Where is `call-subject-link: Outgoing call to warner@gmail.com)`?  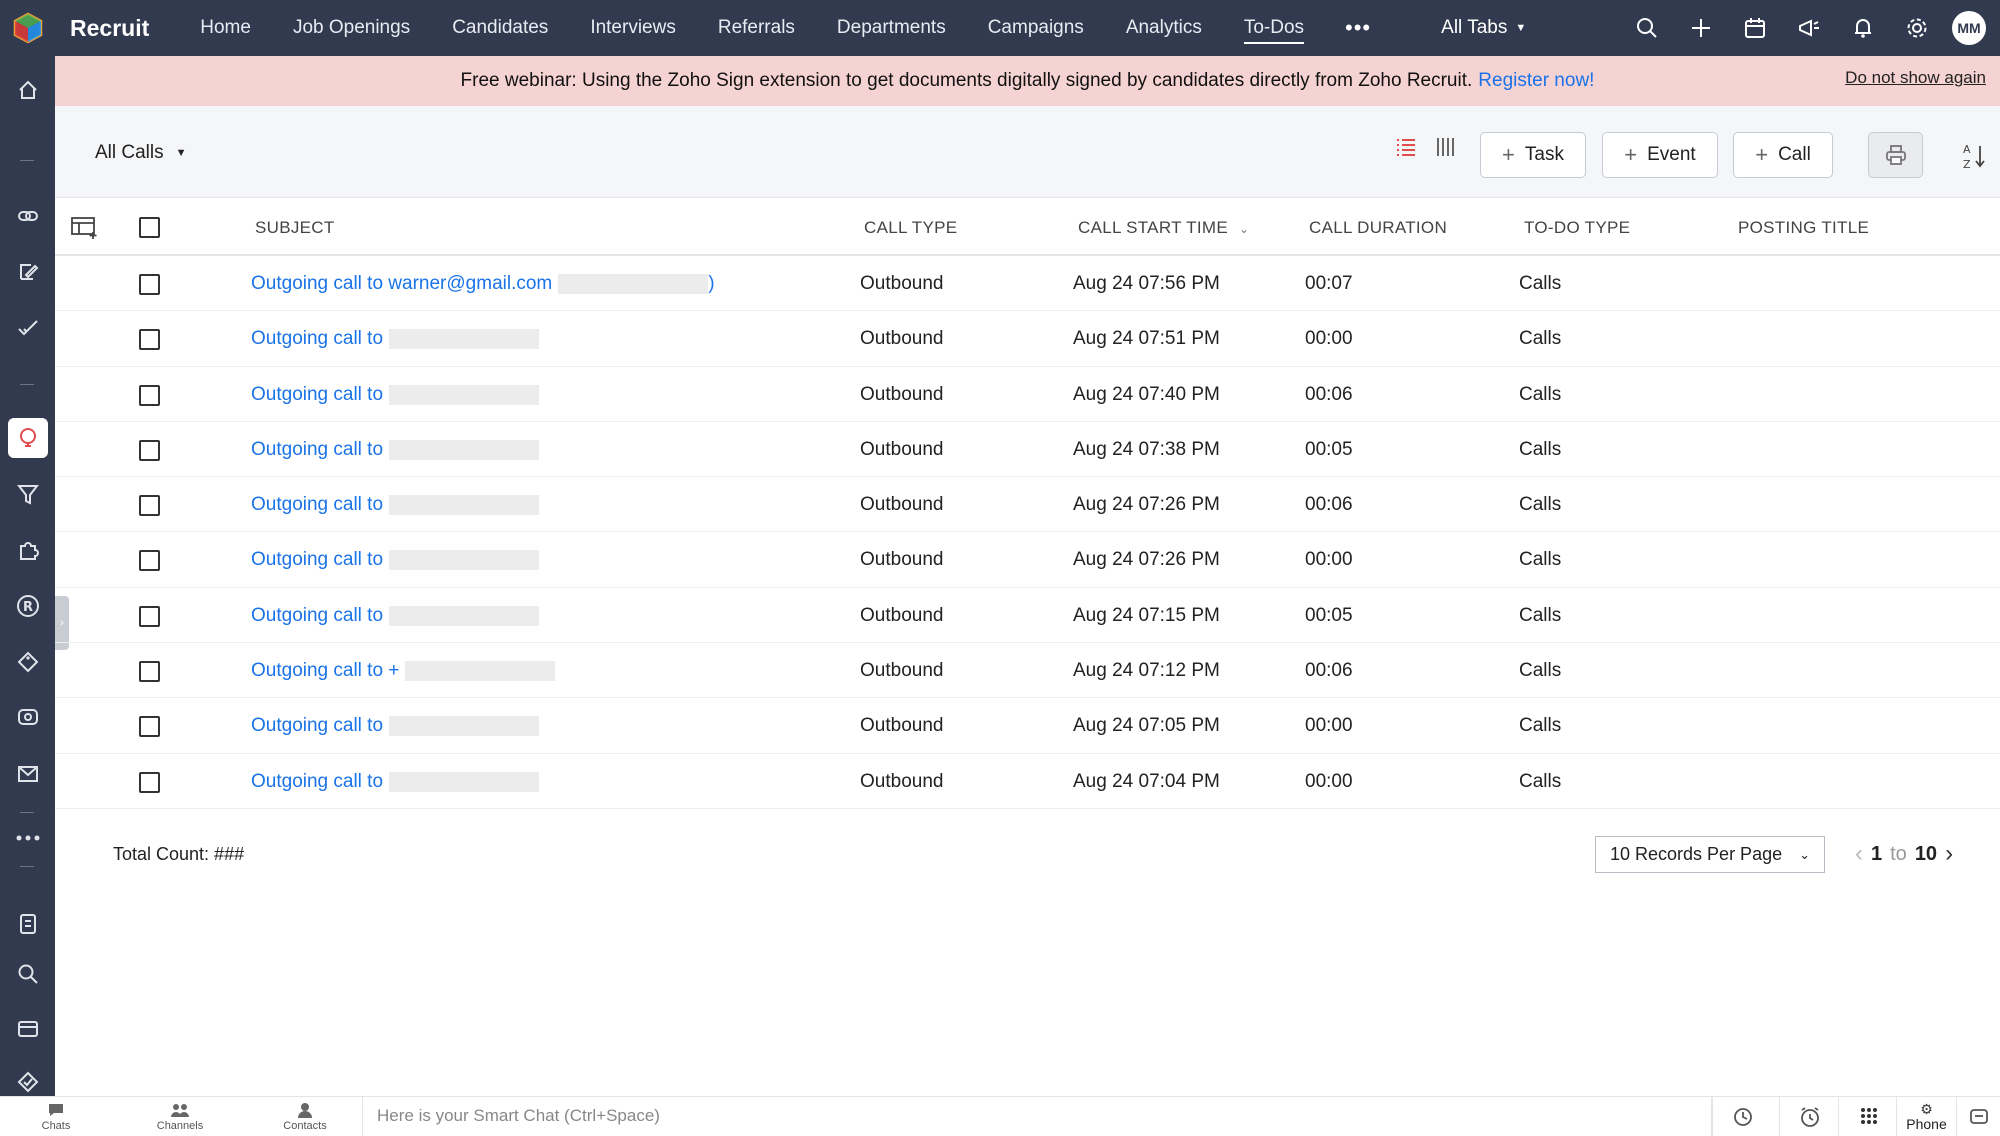
call-subject-link: Outgoing call to warner@gmail.com) is located at coordinates (483, 284).